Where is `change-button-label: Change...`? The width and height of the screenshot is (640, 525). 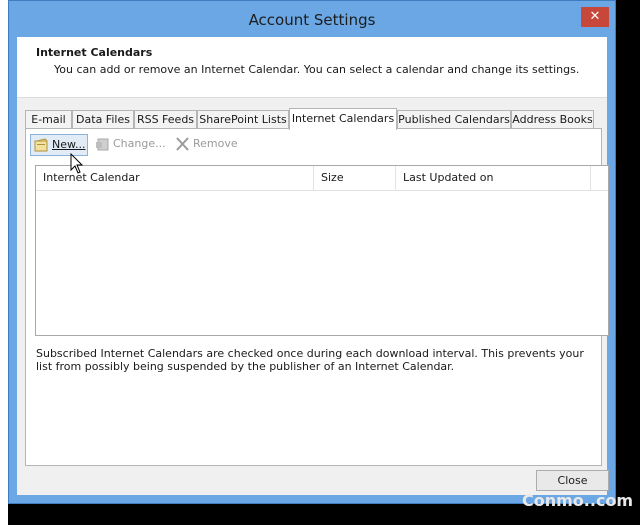
change-button-label: Change... is located at coordinates (139, 143).